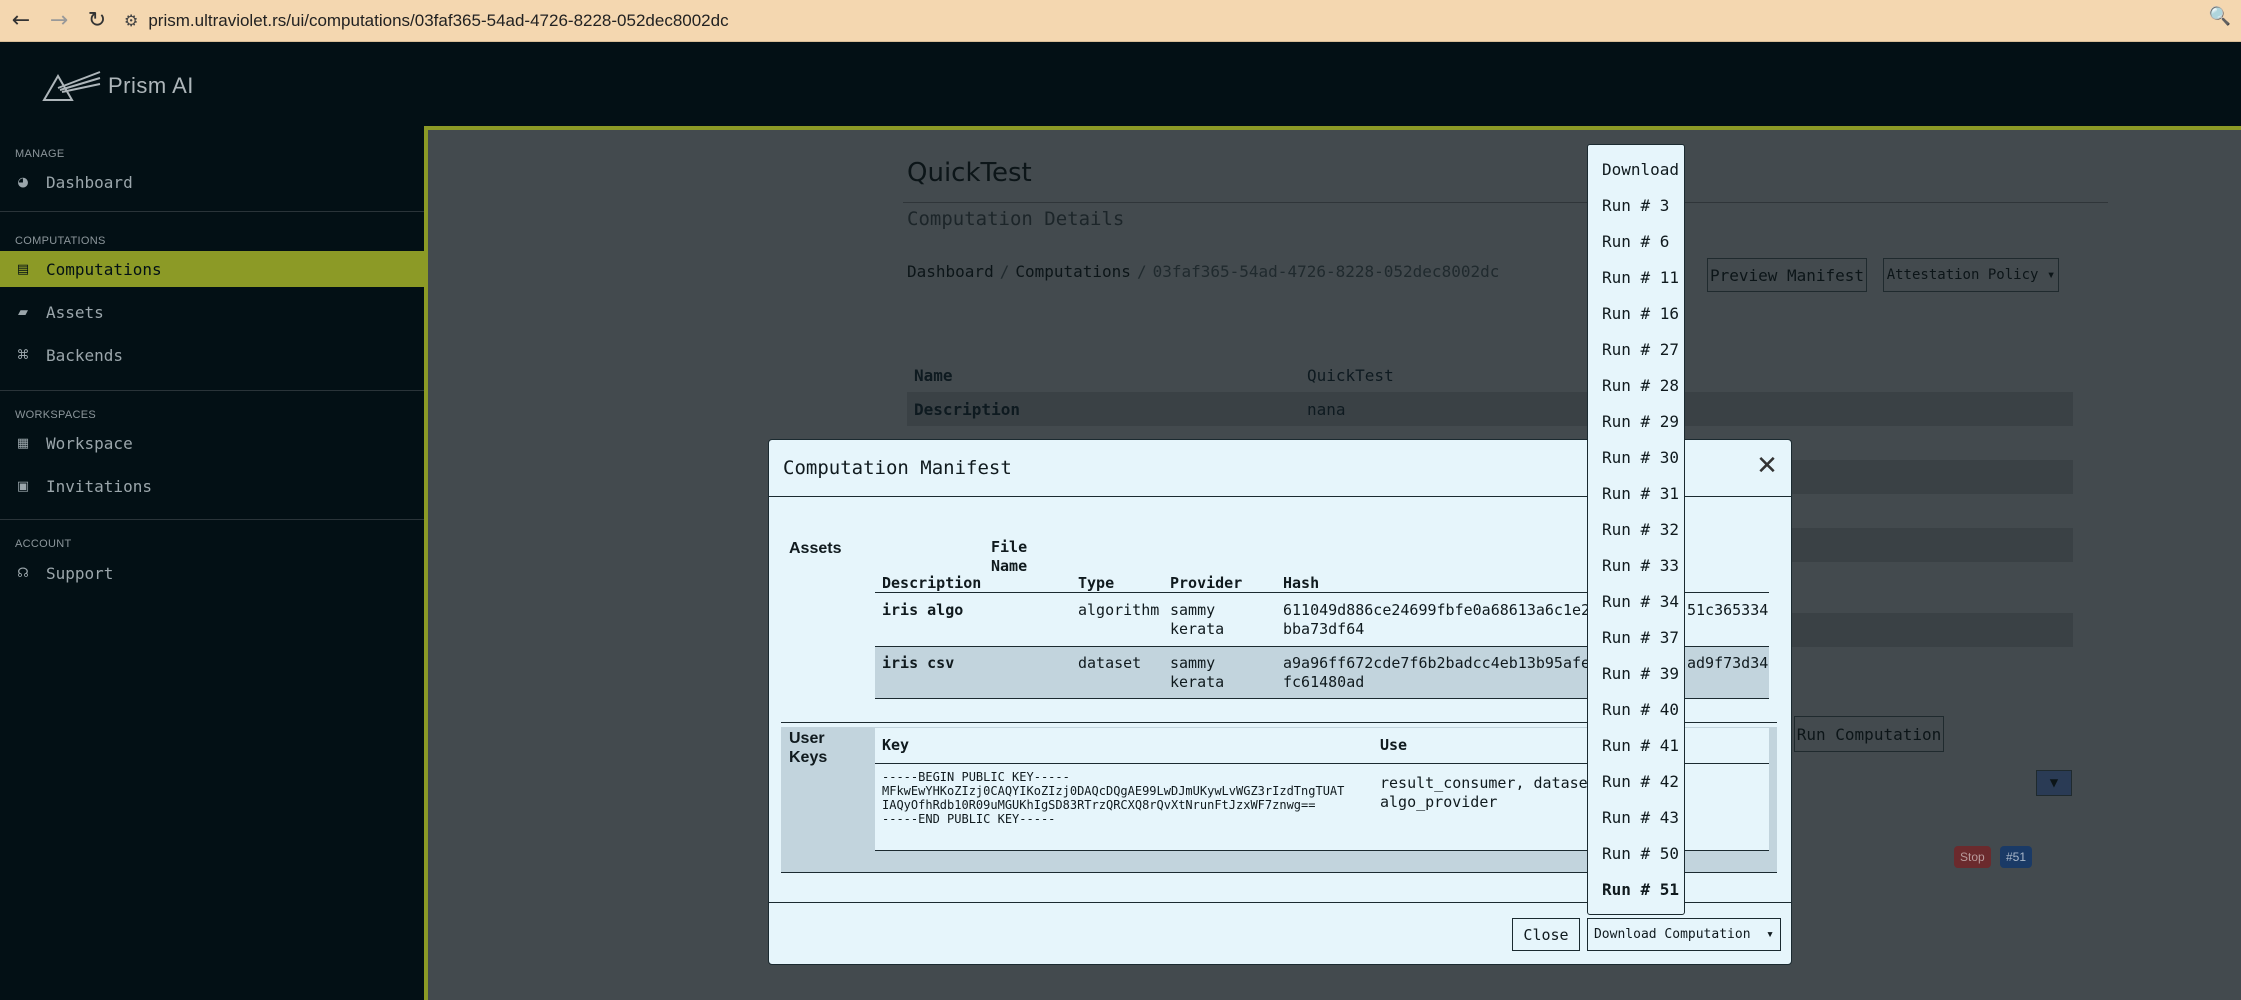 Image resolution: width=2241 pixels, height=1000 pixels. What do you see at coordinates (1640, 385) in the screenshot?
I see `menu-item-run: Run # 28` at bounding box center [1640, 385].